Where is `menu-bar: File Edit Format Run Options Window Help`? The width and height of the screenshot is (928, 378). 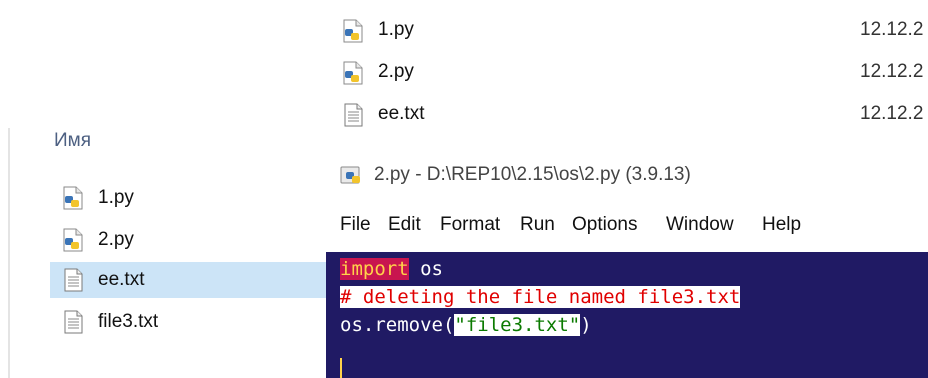 menu-bar: File Edit Format Run Options Window Help is located at coordinates (627, 224).